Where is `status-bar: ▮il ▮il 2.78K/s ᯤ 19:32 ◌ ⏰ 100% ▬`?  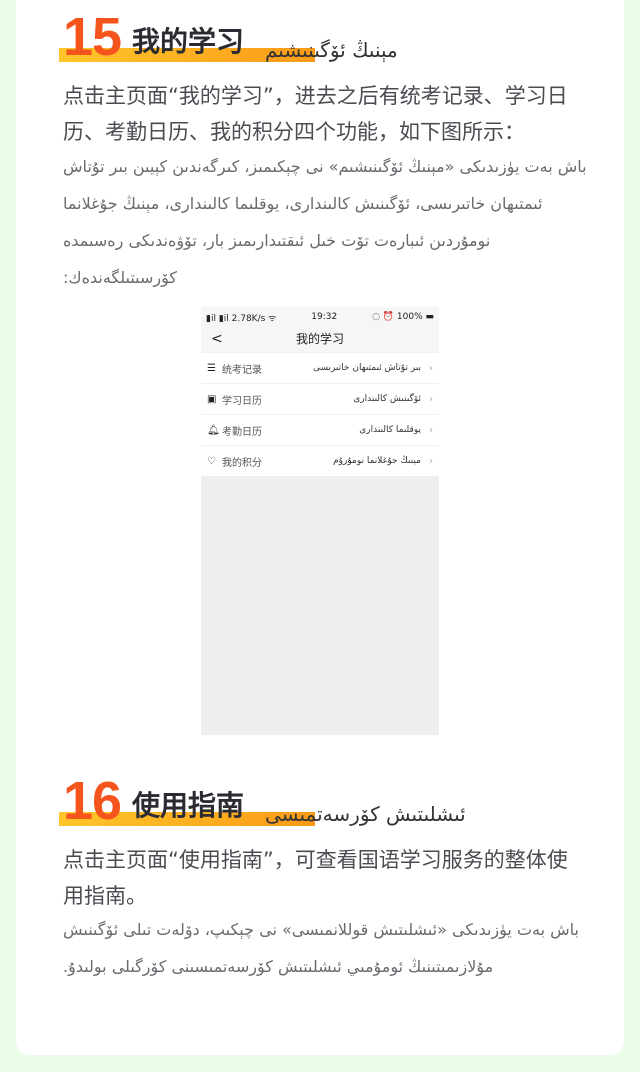
status-bar: ▮il ▮il 2.78K/s ᯤ 19:32 ◌ ⏰ 100% ▬ is located at coordinates (320, 317).